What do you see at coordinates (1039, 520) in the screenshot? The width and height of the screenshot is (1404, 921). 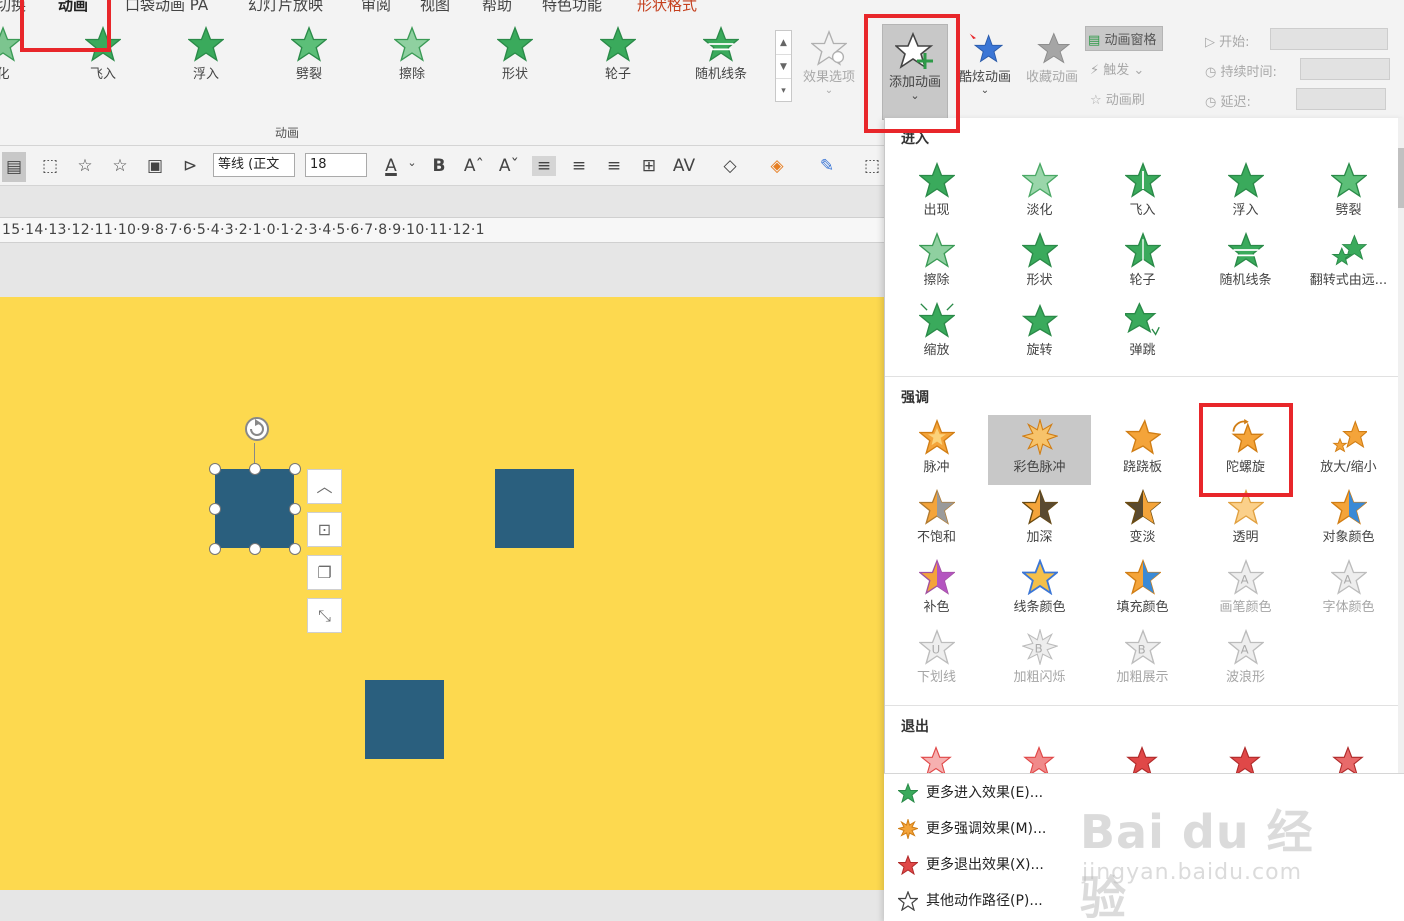 I see `effect-darken: 加深` at bounding box center [1039, 520].